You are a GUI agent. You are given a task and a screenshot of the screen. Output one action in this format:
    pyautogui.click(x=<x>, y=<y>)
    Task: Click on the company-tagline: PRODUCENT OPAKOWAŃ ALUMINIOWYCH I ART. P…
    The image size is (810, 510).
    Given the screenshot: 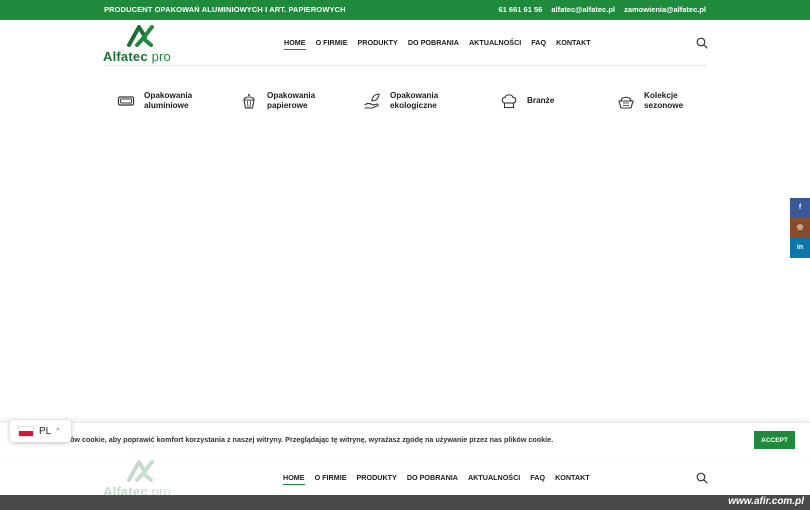 What is the action you would take?
    pyautogui.click(x=225, y=9)
    